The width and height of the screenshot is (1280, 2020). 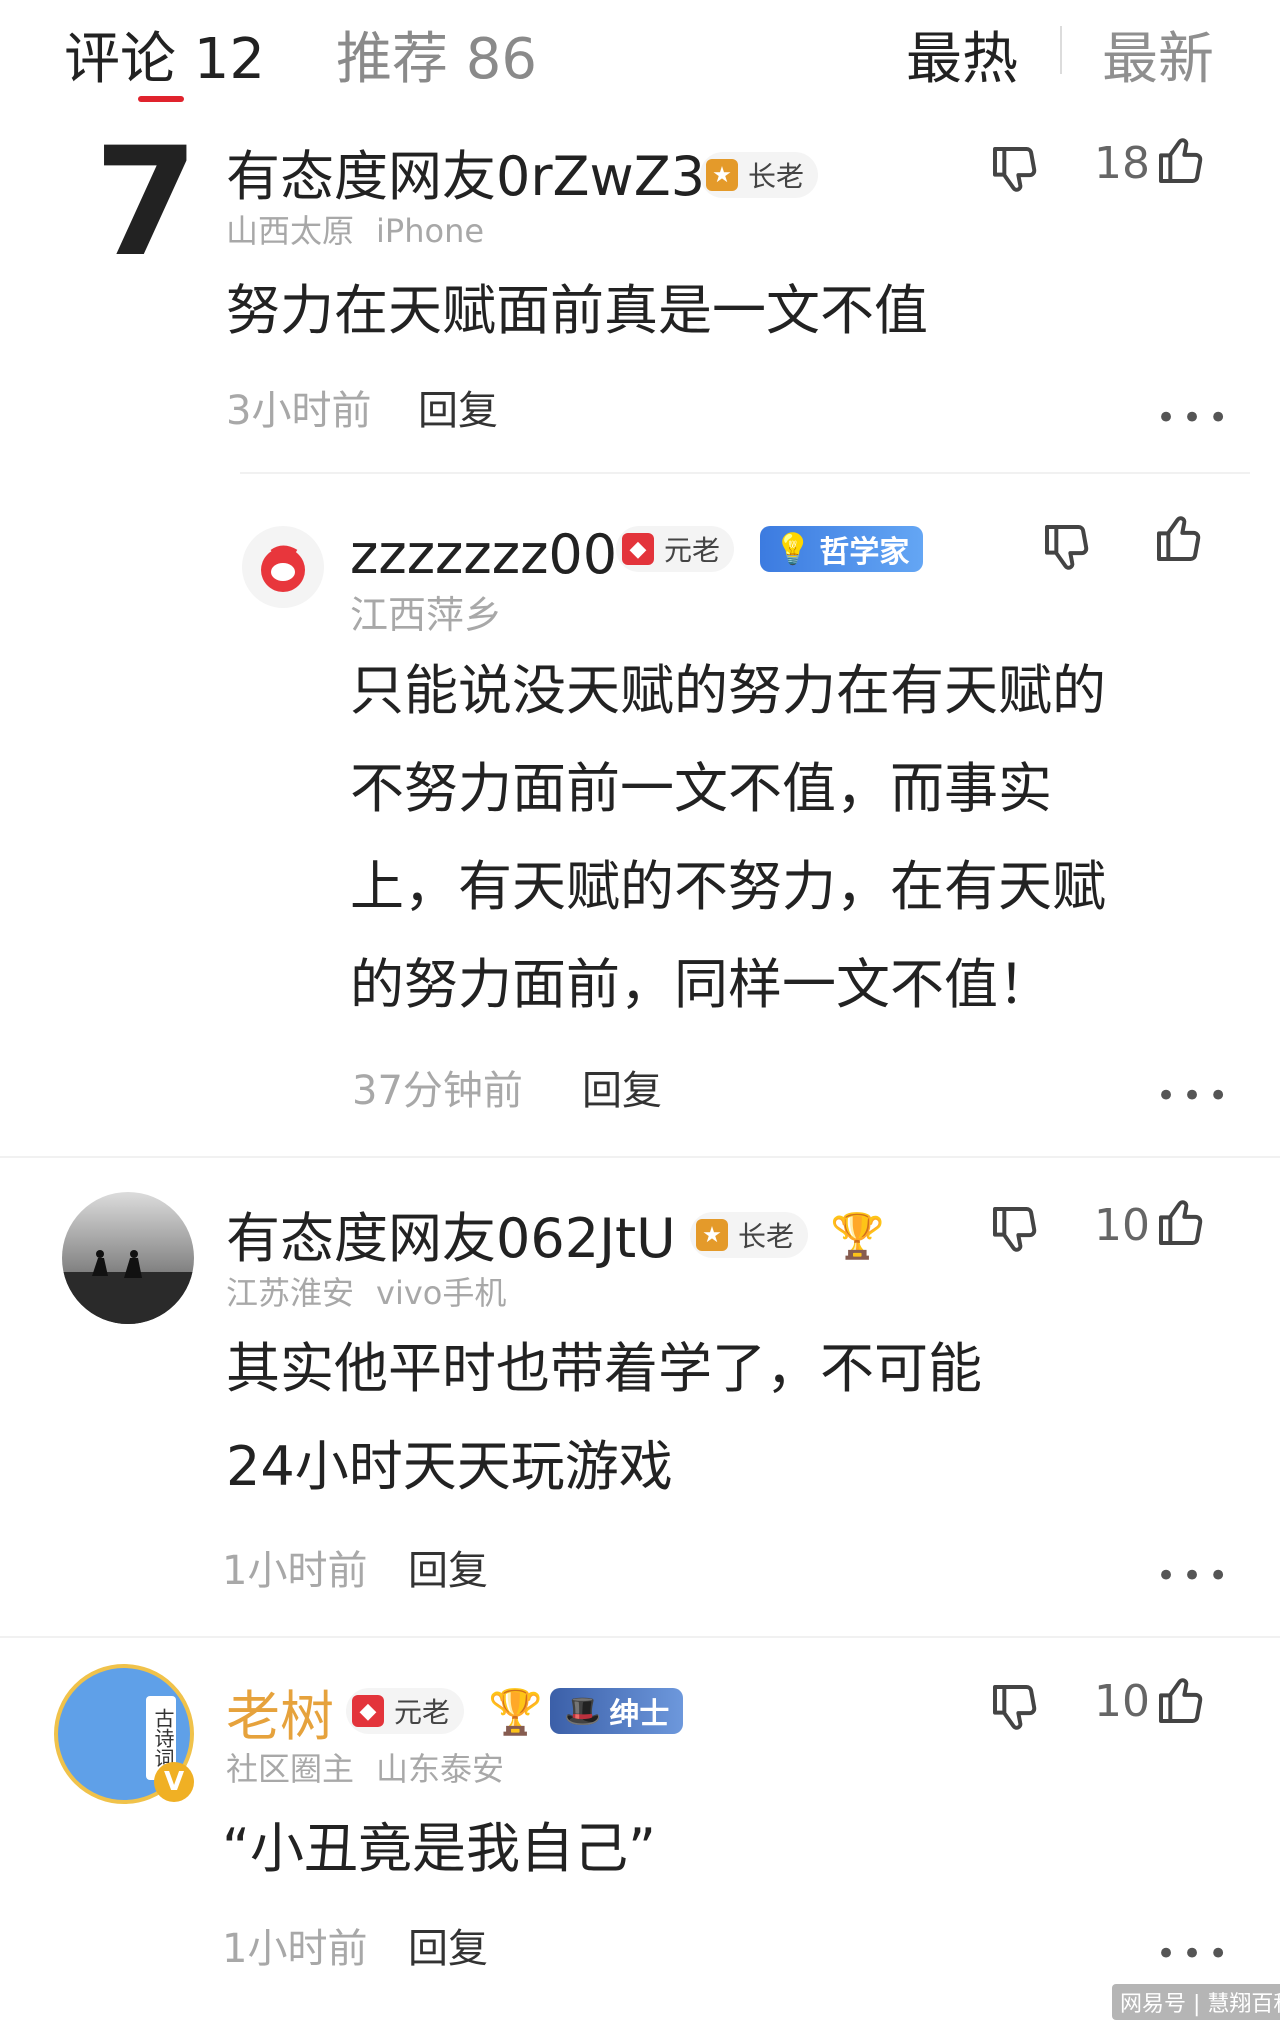 What do you see at coordinates (583, 1711) in the screenshot?
I see `top-hat-icon: 🎩` at bounding box center [583, 1711].